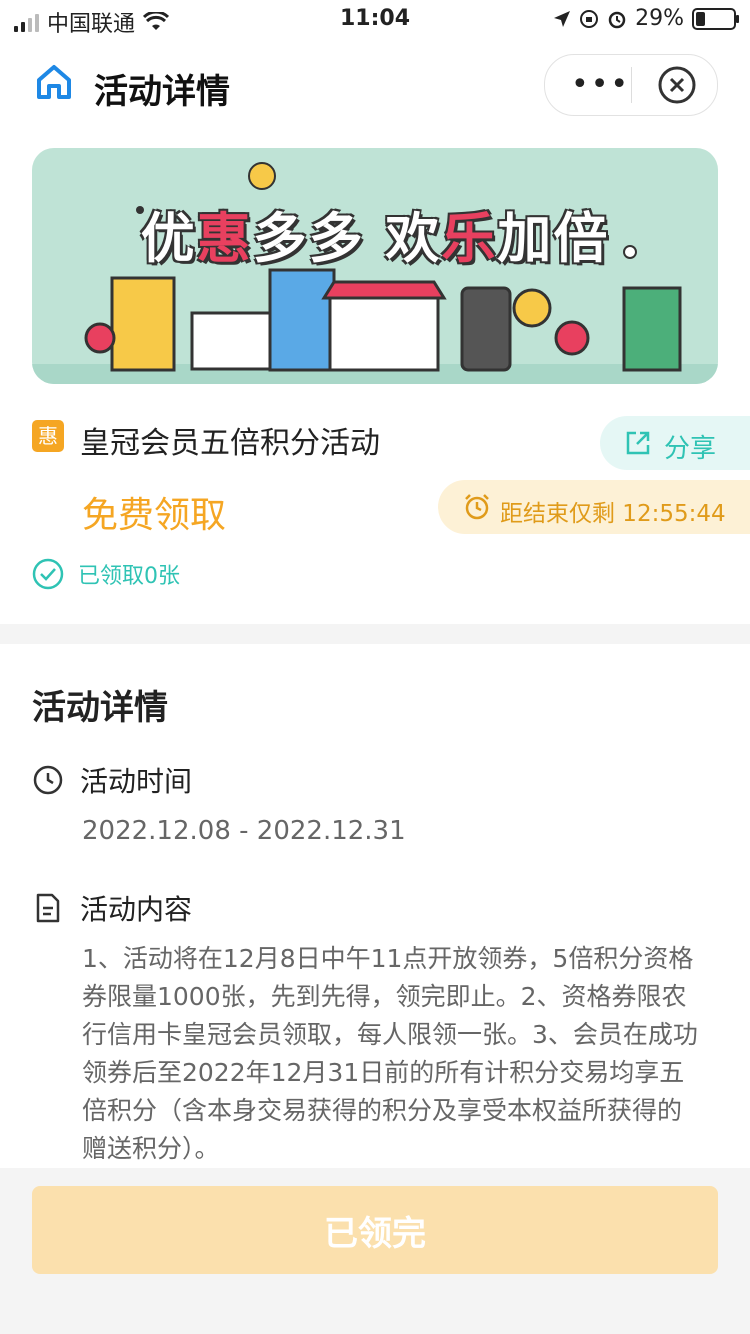 The width and height of the screenshot is (750, 1334). Describe the element at coordinates (100, 708) in the screenshot. I see `detail-heading: 活动详情` at that location.